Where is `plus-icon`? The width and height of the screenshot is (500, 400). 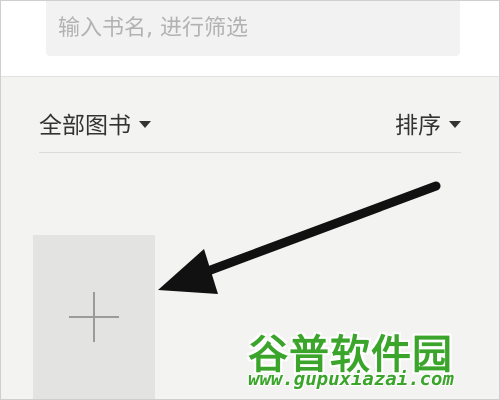 plus-icon is located at coordinates (94, 317).